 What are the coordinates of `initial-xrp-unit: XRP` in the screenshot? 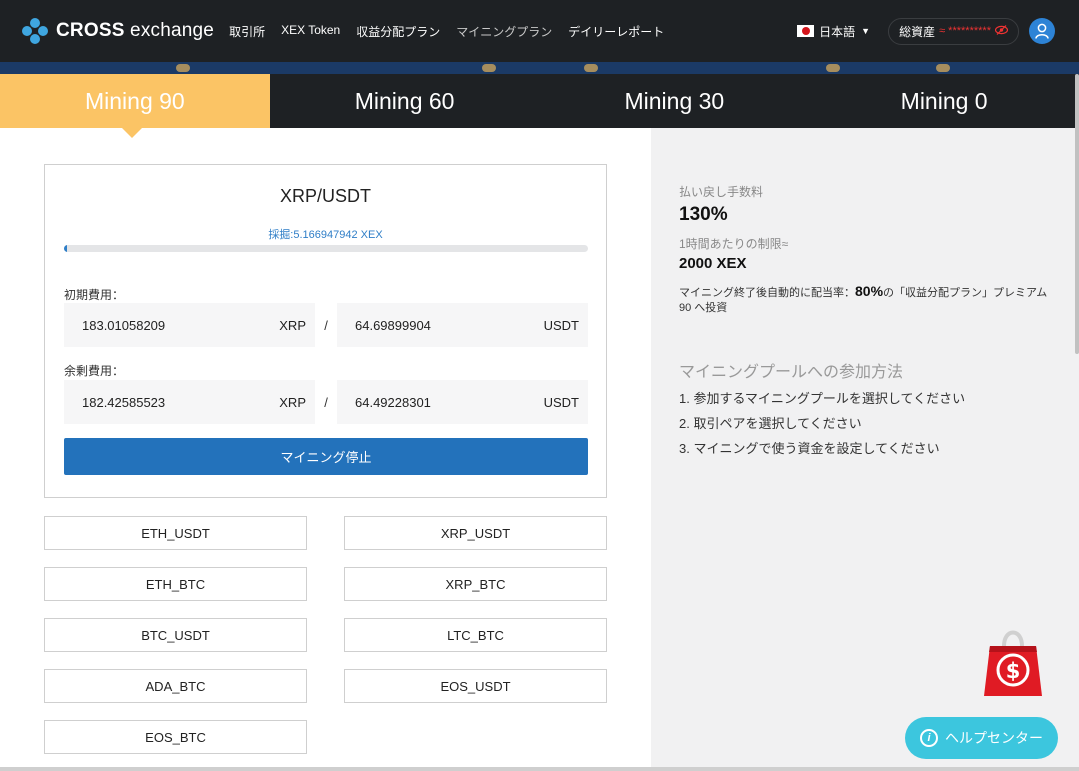 It's located at (292, 325).